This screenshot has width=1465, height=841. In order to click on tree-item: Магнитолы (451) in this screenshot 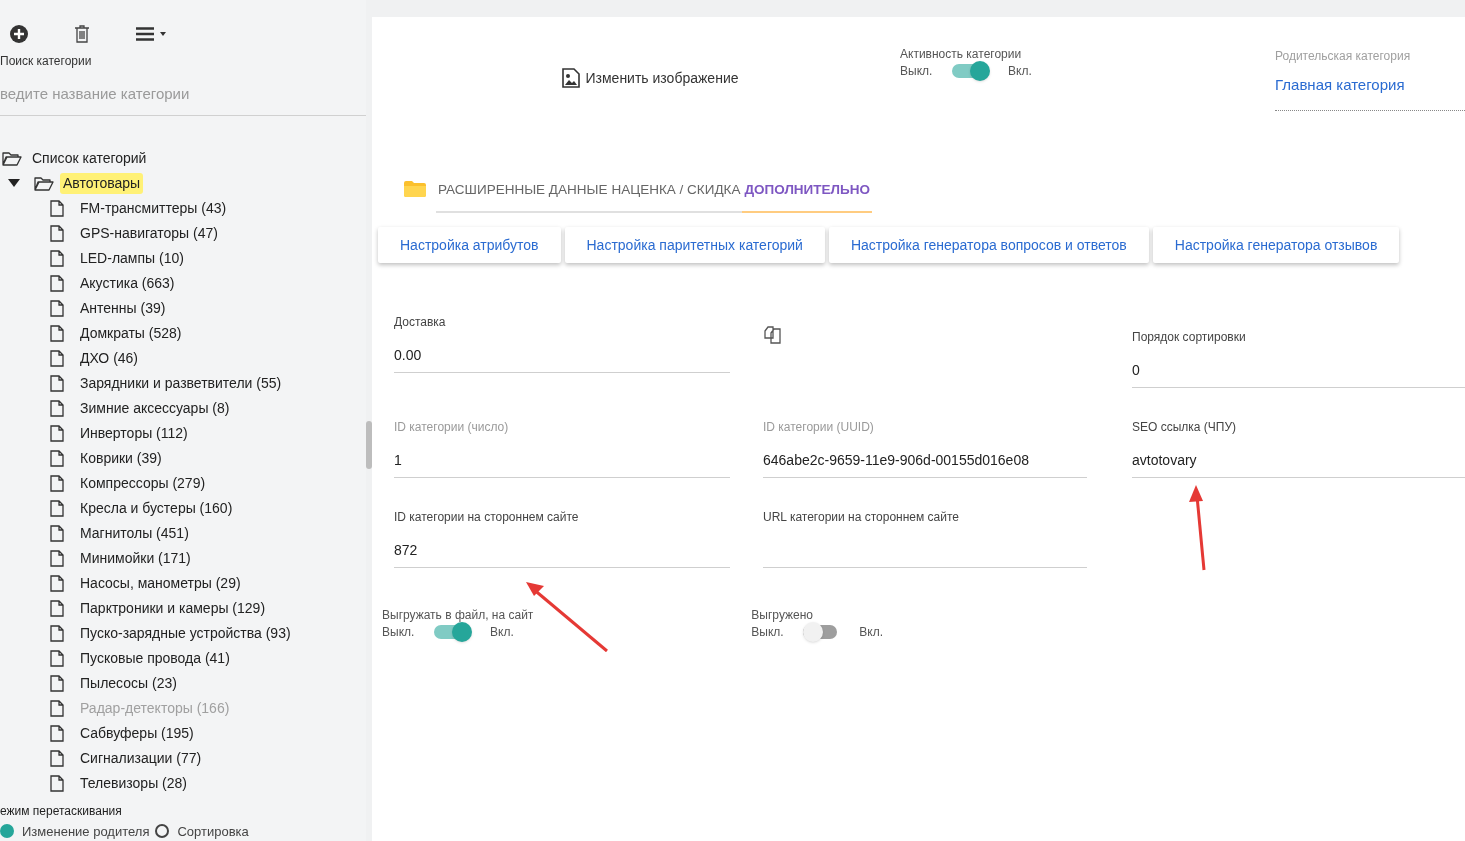, I will do `click(134, 533)`.